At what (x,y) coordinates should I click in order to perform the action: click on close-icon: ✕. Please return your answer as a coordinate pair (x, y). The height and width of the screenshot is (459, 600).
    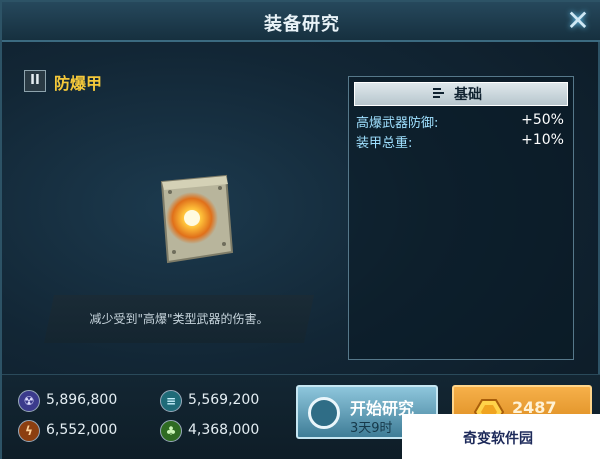
    Looking at the image, I should click on (578, 21).